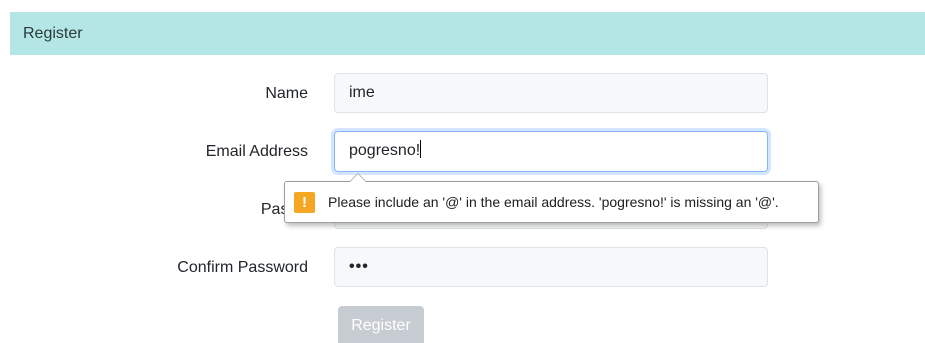 The width and height of the screenshot is (925, 343). What do you see at coordinates (304, 202) in the screenshot?
I see `warning-icon: !` at bounding box center [304, 202].